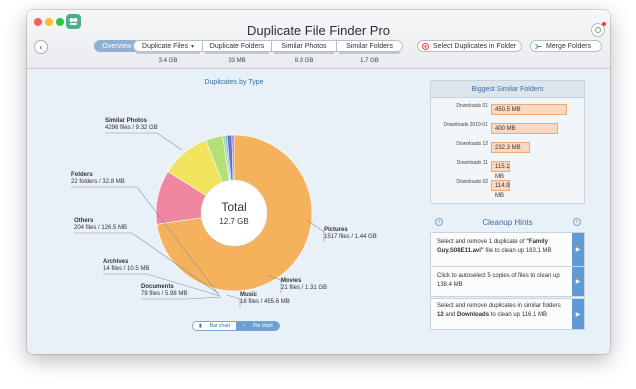 The width and height of the screenshot is (636, 389). What do you see at coordinates (116, 262) in the screenshot?
I see `slice-name: Archives` at bounding box center [116, 262].